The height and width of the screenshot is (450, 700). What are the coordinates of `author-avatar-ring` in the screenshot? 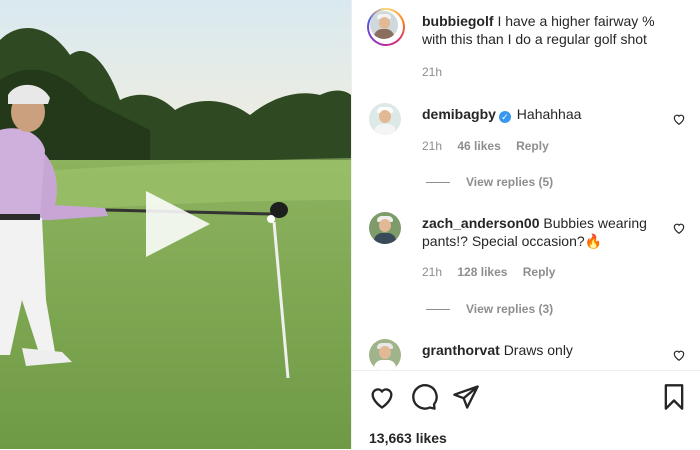 It's located at (386, 27).